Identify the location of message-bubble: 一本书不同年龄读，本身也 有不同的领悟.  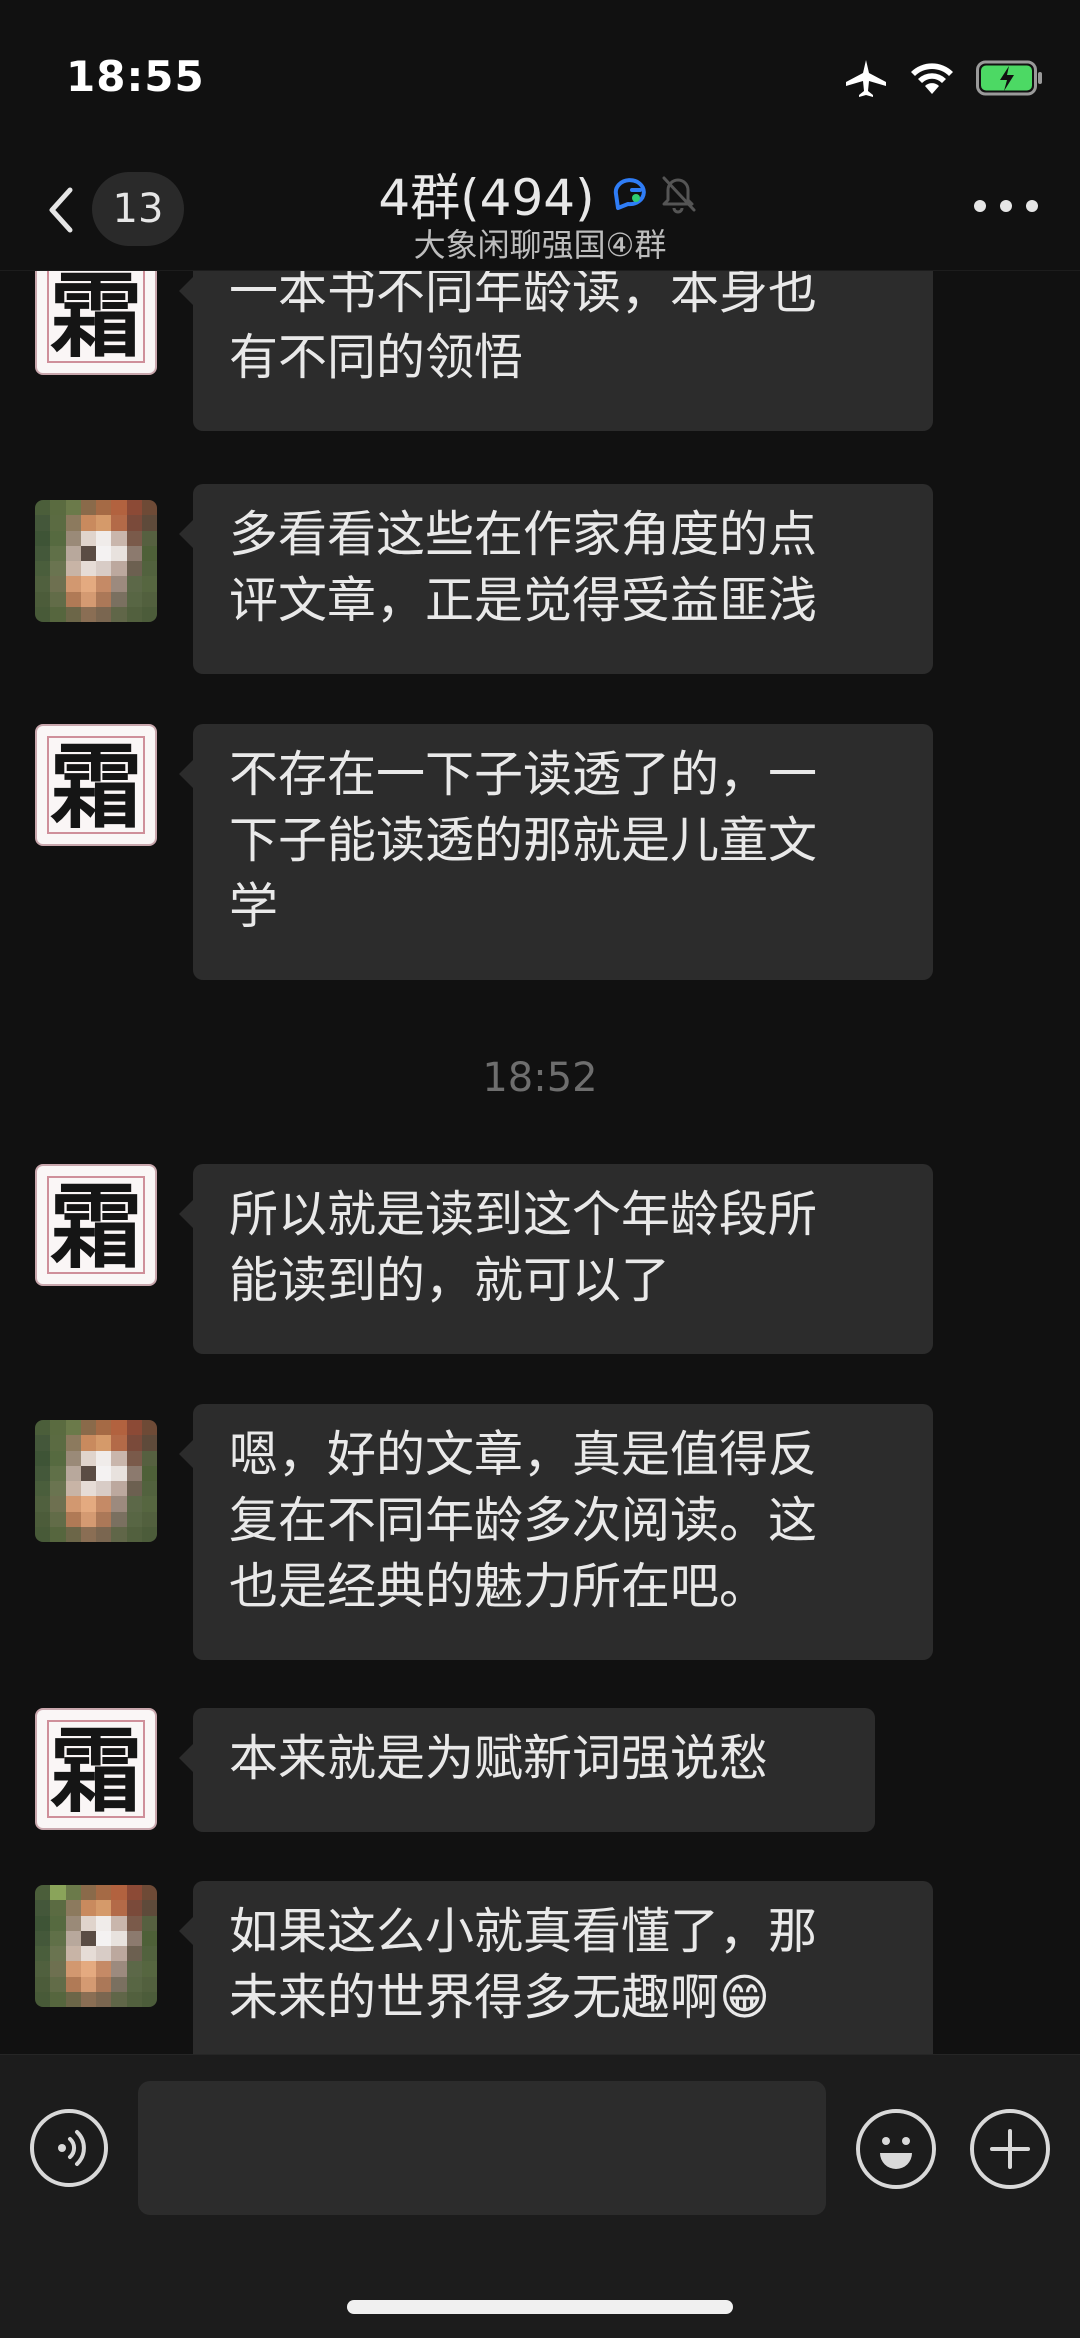
(556, 351).